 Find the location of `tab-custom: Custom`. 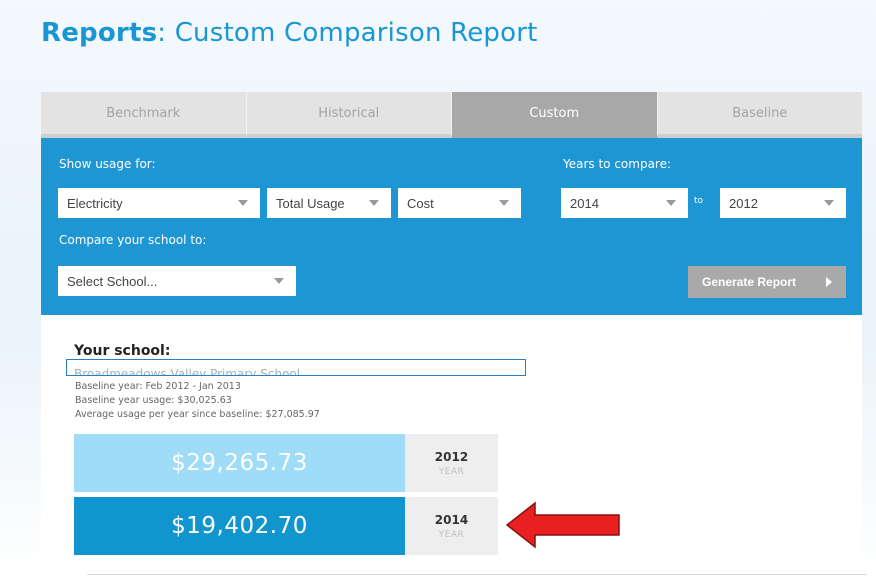

tab-custom: Custom is located at coordinates (555, 115).